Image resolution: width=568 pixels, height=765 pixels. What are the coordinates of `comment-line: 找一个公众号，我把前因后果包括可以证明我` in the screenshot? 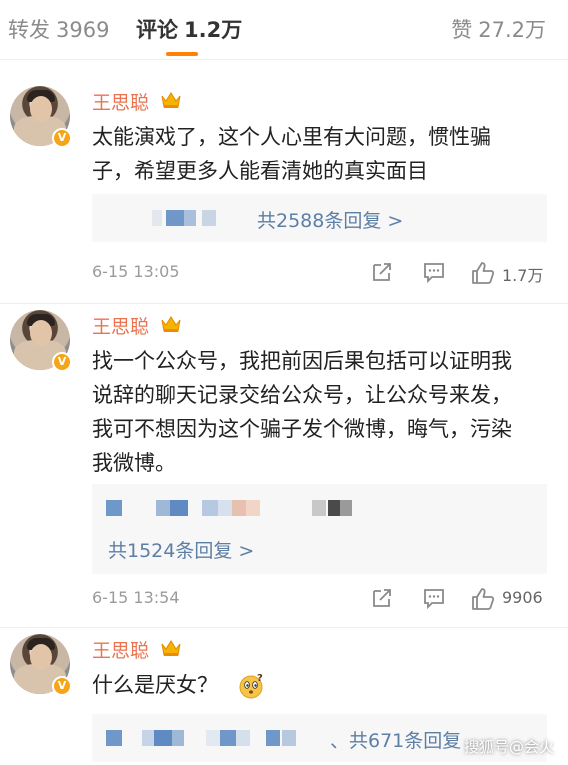 It's located at (302, 361).